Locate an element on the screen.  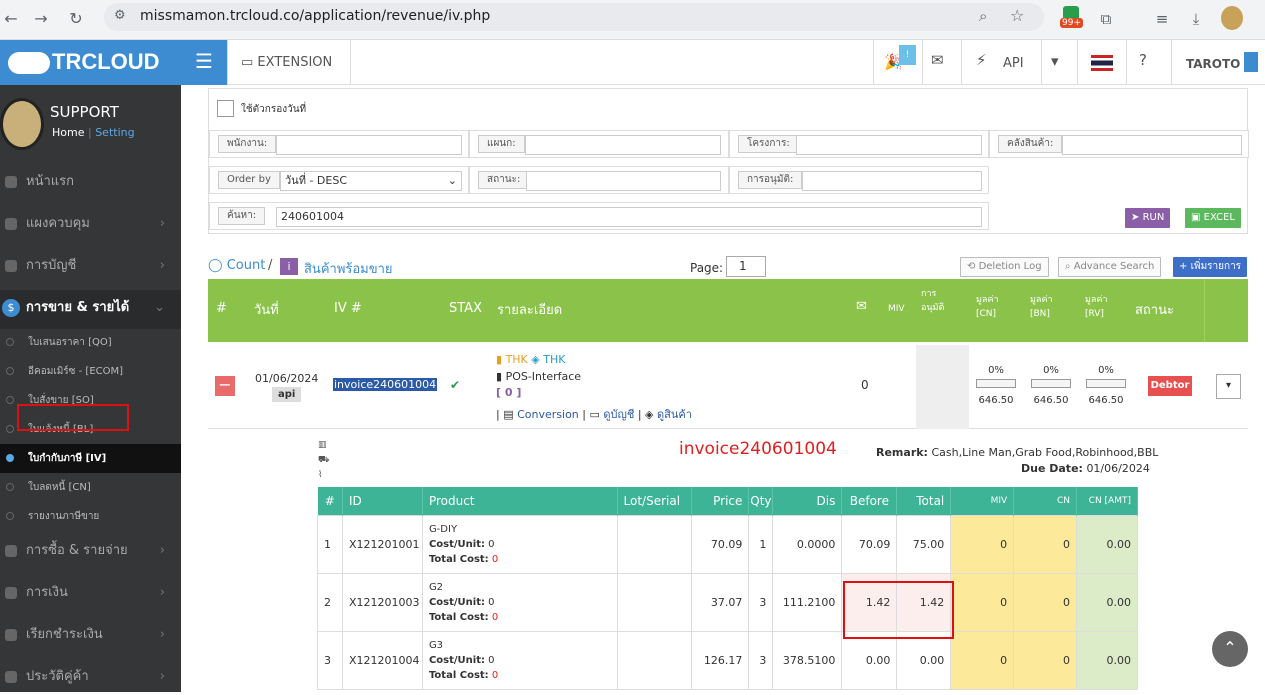
plane-icon: ➤ is located at coordinates (1137, 217).